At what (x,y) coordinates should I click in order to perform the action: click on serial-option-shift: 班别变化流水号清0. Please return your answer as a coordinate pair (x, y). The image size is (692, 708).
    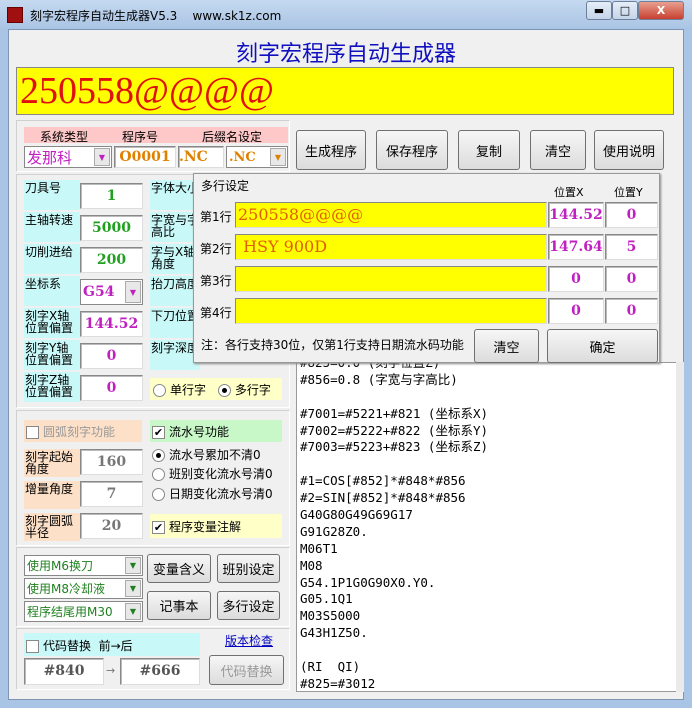
    Looking at the image, I should click on (212, 473).